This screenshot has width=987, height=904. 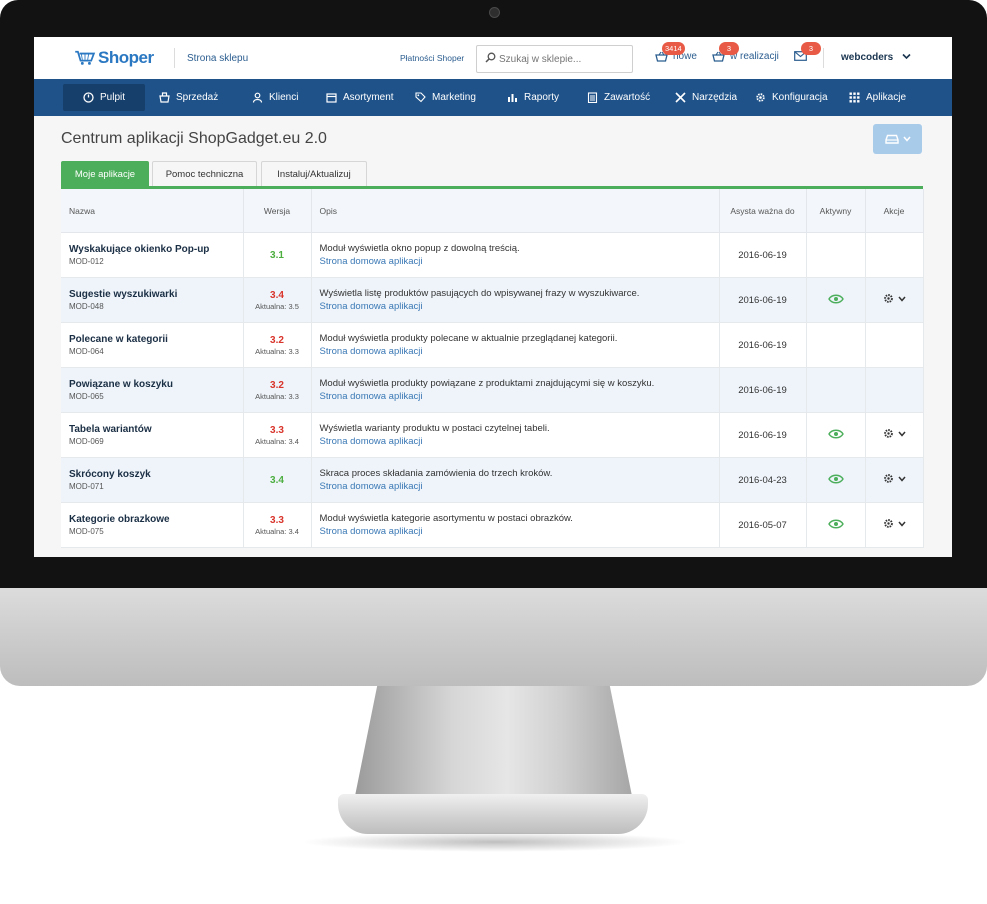 I want to click on user-menu: webcoders, so click(x=876, y=57).